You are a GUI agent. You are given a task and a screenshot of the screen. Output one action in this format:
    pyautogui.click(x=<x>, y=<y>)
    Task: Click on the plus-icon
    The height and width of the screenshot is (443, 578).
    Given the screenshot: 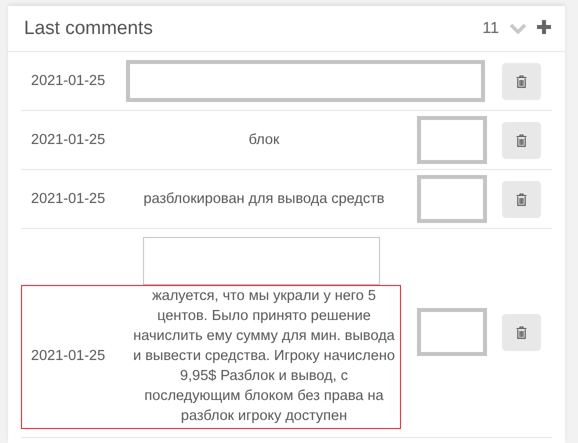 What is the action you would take?
    pyautogui.click(x=544, y=26)
    